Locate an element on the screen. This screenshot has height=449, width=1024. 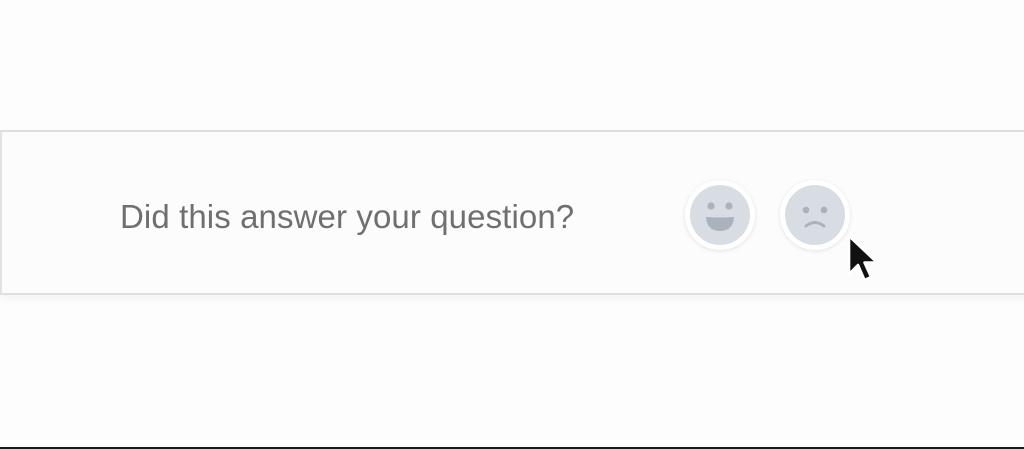
happy-face-icon is located at coordinates (720, 215).